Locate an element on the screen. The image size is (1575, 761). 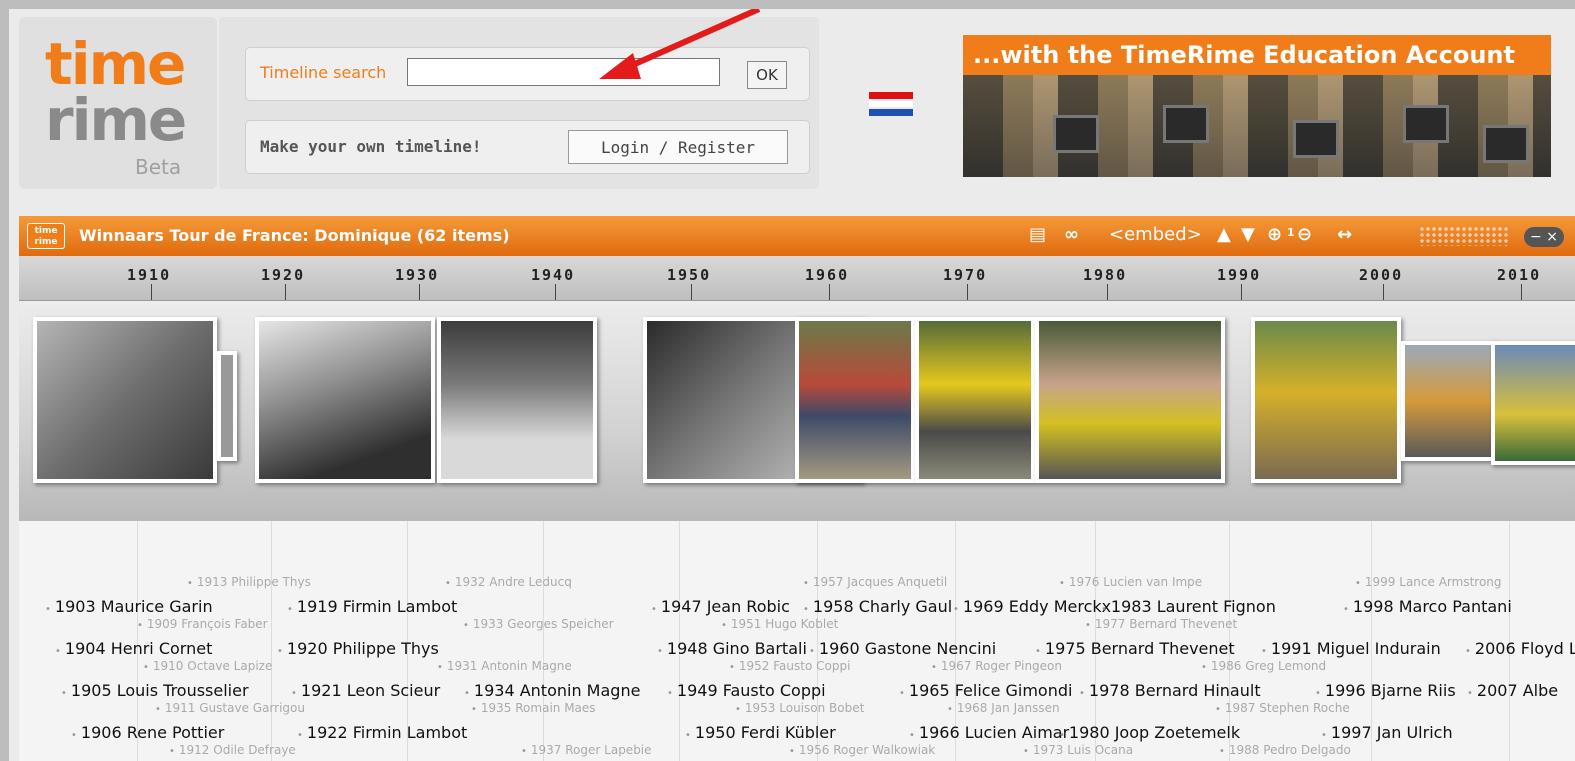
drag-handle is located at coordinates (1464, 236).